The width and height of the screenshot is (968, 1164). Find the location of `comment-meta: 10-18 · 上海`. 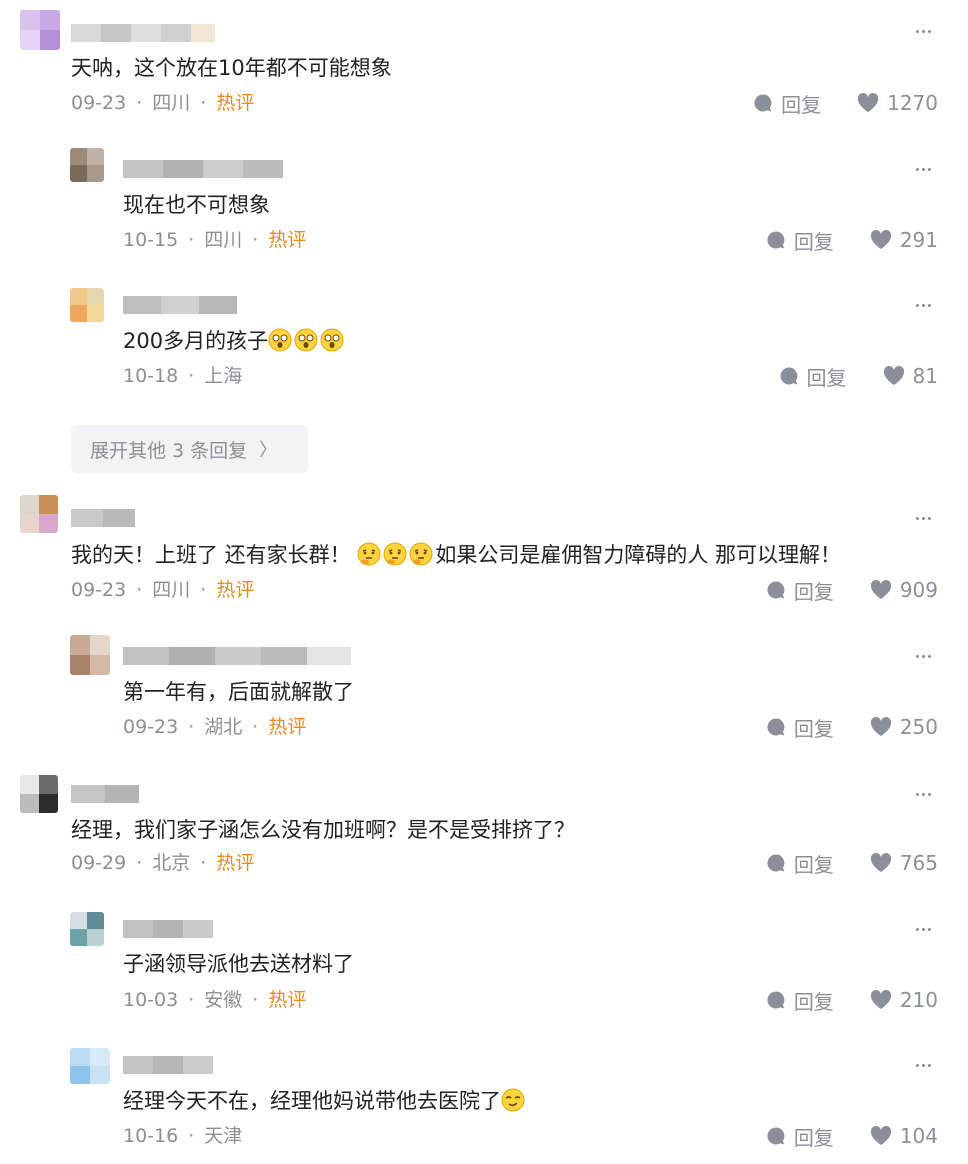

comment-meta: 10-18 · 上海 is located at coordinates (183, 376).